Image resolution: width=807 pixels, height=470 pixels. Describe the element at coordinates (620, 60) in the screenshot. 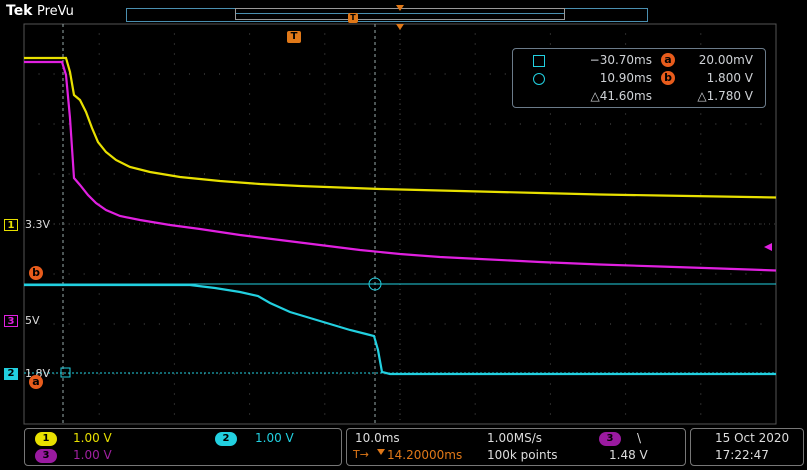

I see `cursor-a-time: −30.70ms` at that location.